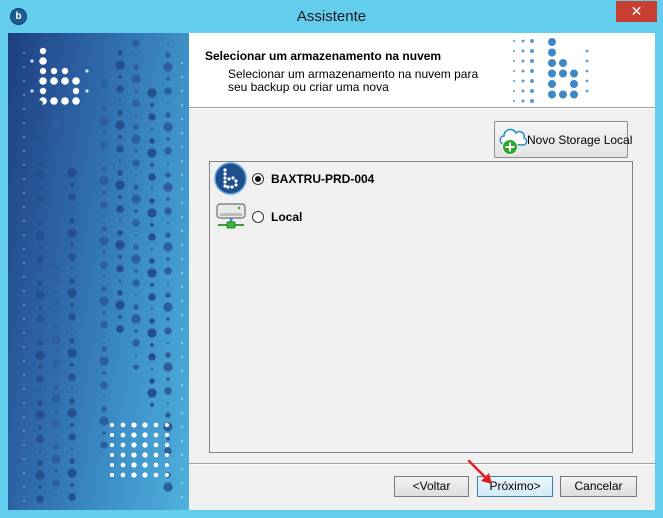 The height and width of the screenshot is (518, 663). I want to click on storage-radio-baxtru, so click(258, 179).